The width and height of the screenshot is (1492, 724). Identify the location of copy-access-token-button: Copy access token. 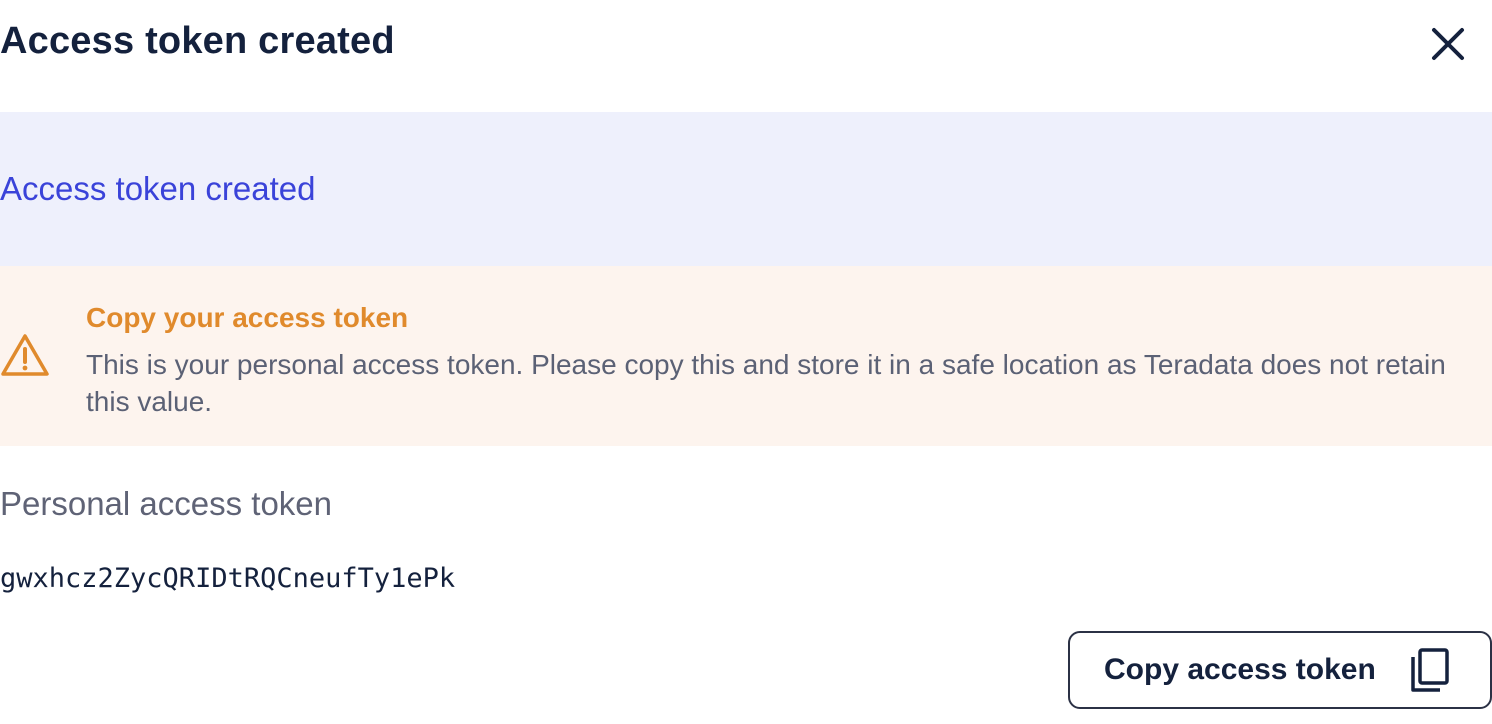
(1280, 670).